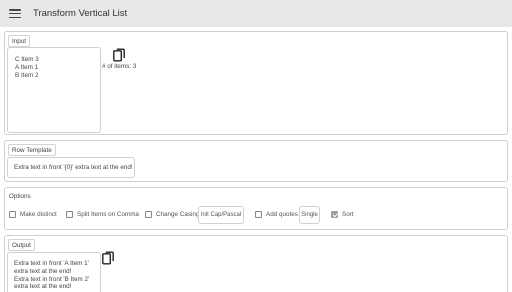 This screenshot has width=512, height=292. I want to click on input-line: A Item 1, so click(27, 67).